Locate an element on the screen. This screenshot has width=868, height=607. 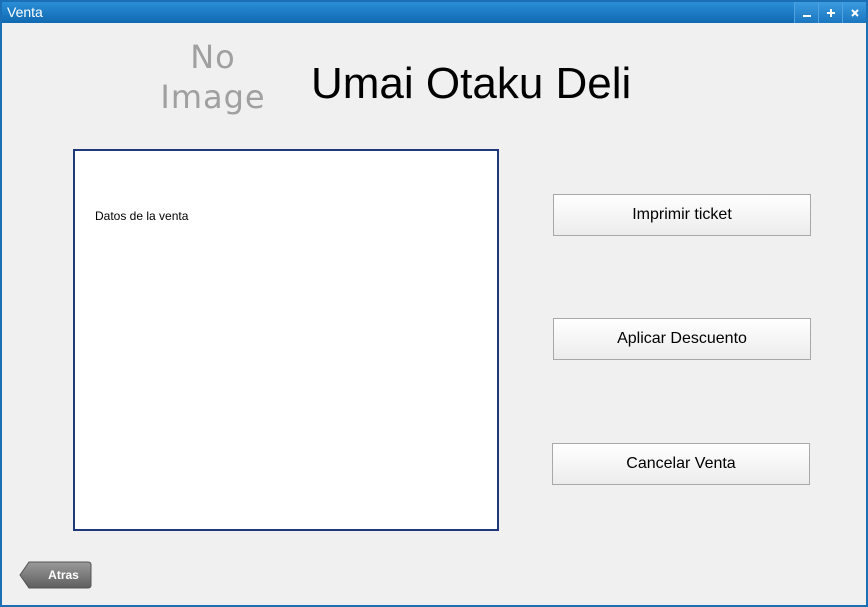
close-button is located at coordinates (854, 12).